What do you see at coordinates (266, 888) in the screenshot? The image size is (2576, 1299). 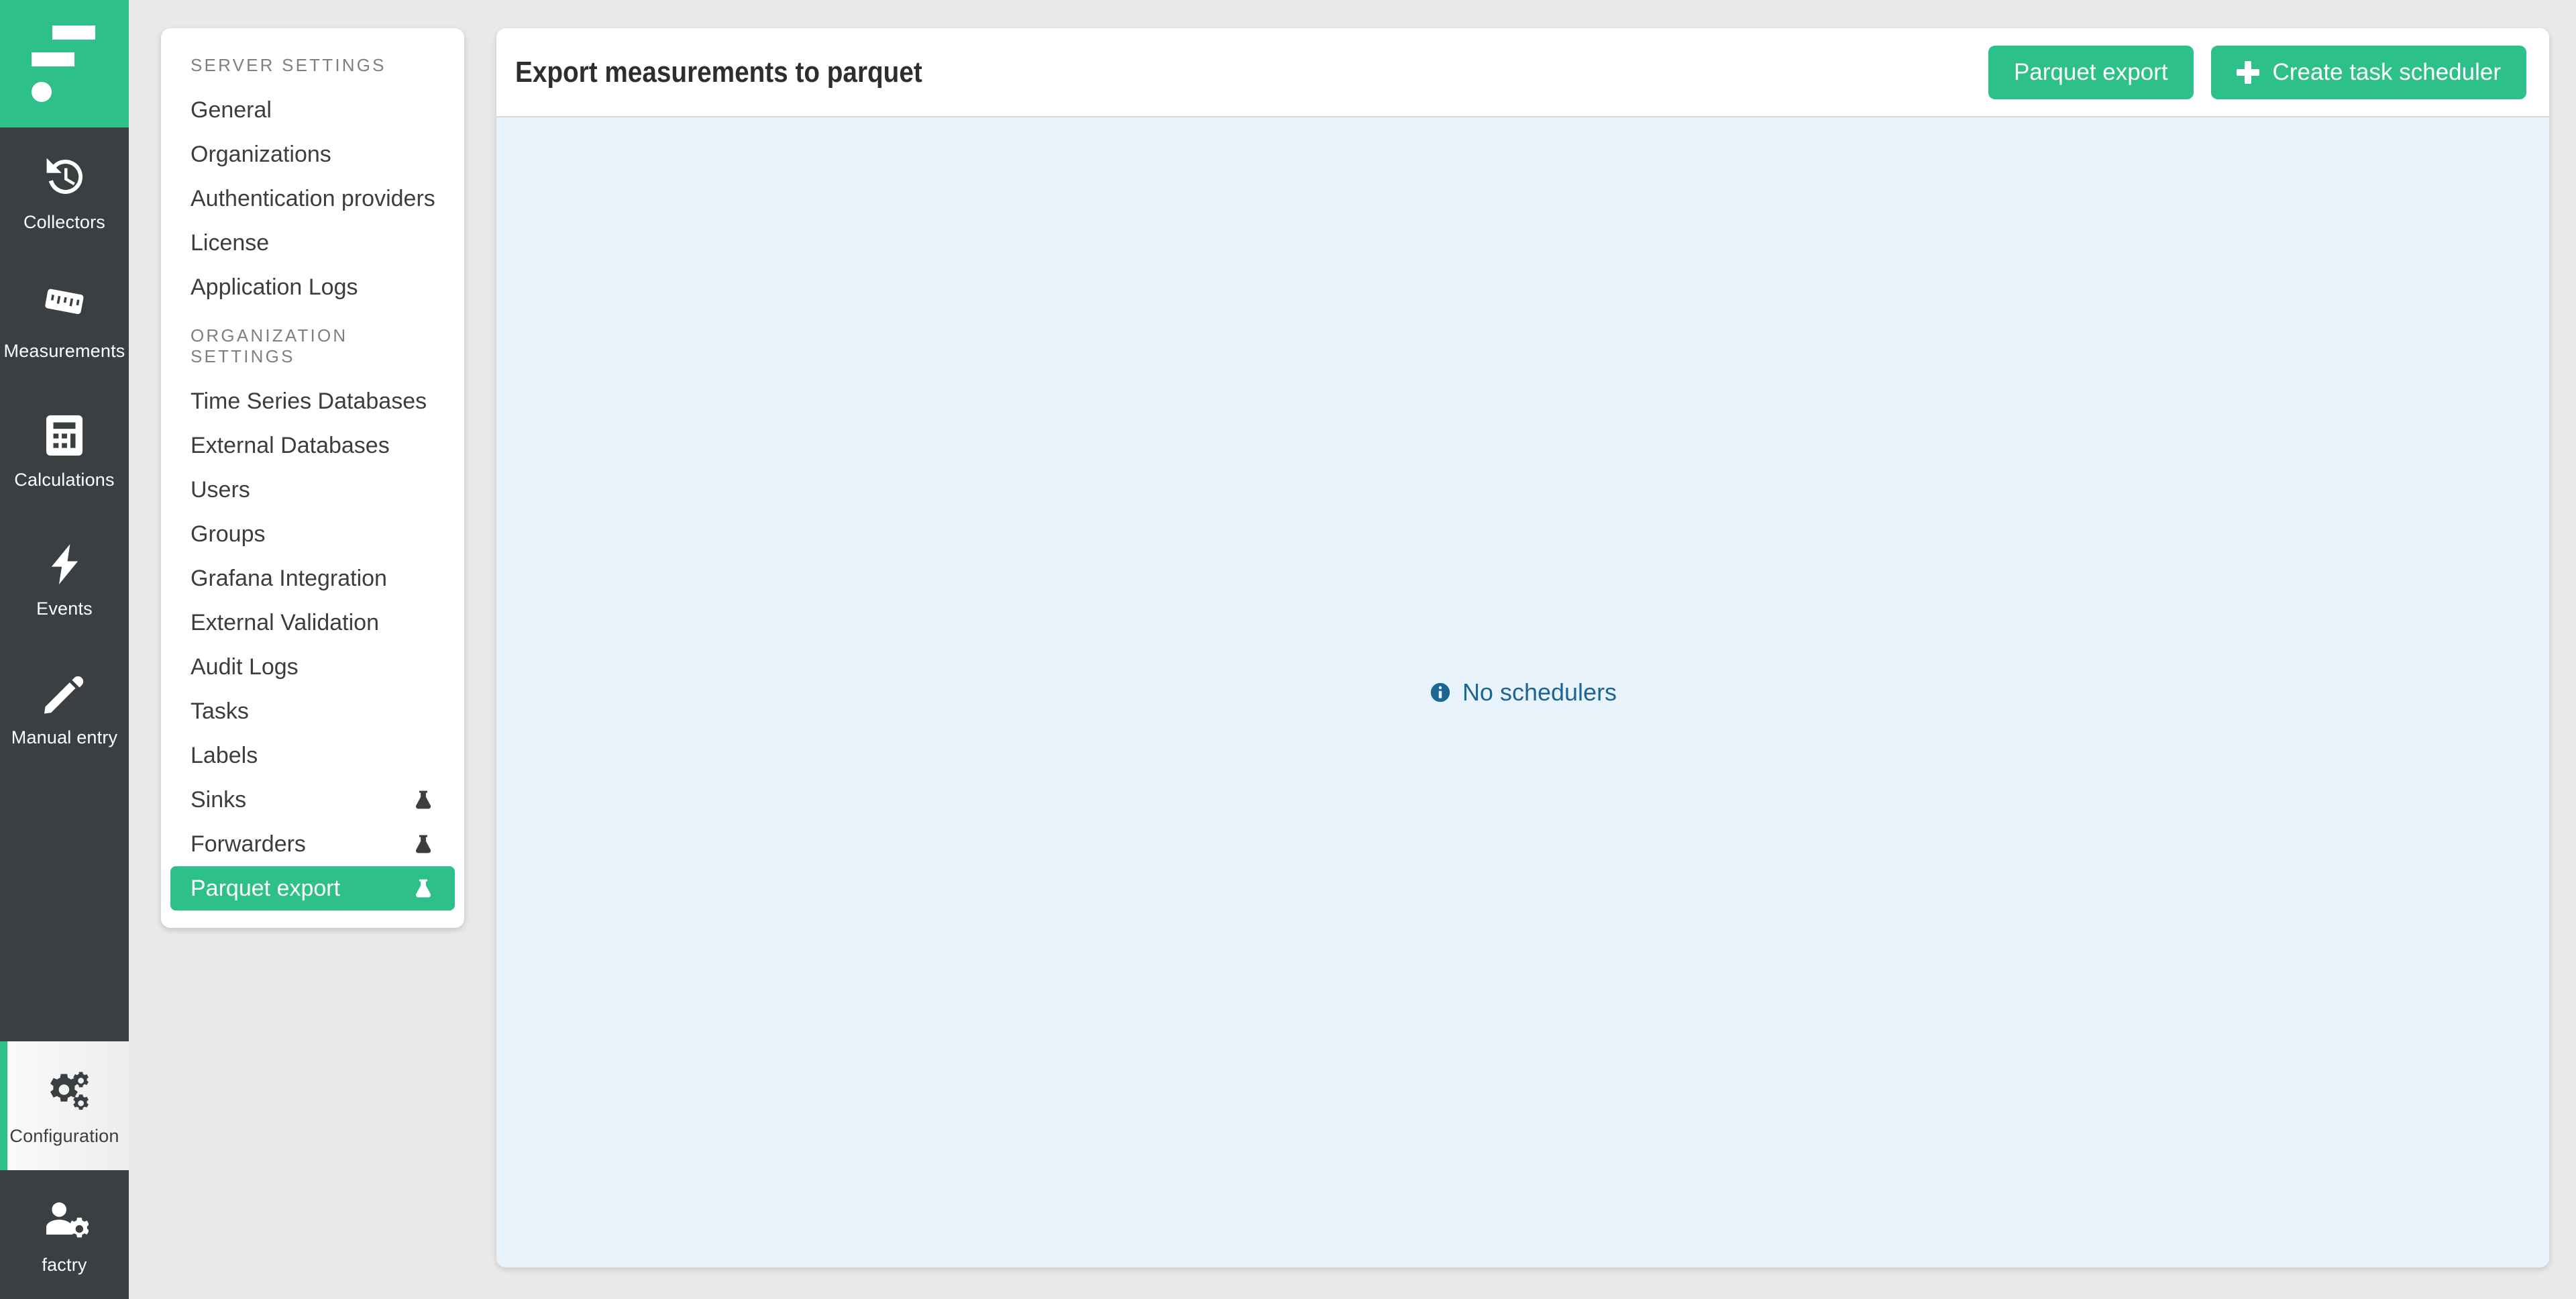 I see `settings-item-label: Parquet export` at bounding box center [266, 888].